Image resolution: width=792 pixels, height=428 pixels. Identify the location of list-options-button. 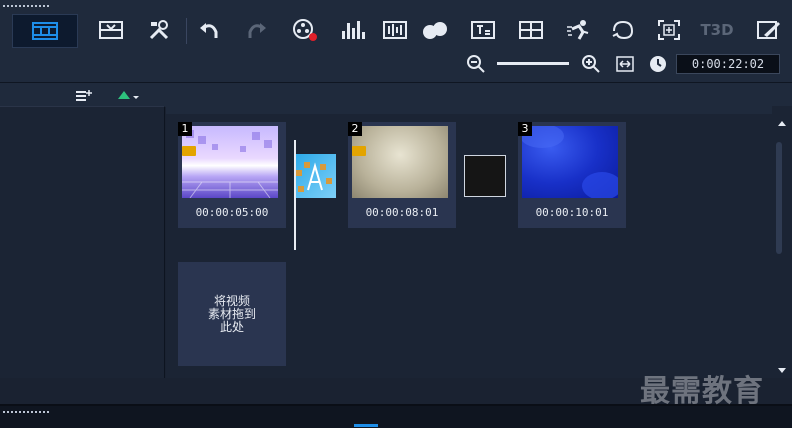
(84, 95).